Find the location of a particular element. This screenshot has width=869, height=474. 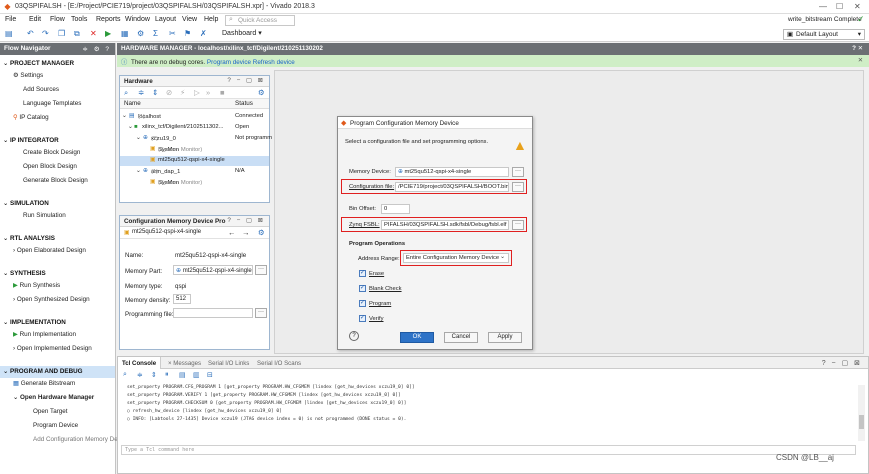

wand-icon: ✗ is located at coordinates (203, 33).